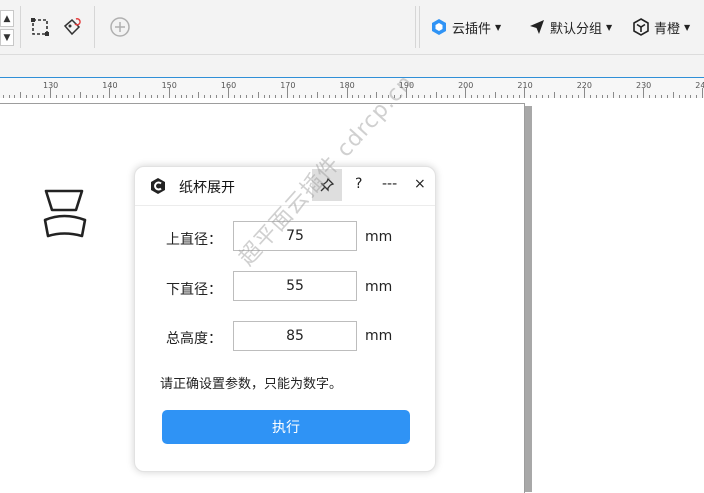  What do you see at coordinates (286, 427) in the screenshot?
I see `execute-button: 执行` at bounding box center [286, 427].